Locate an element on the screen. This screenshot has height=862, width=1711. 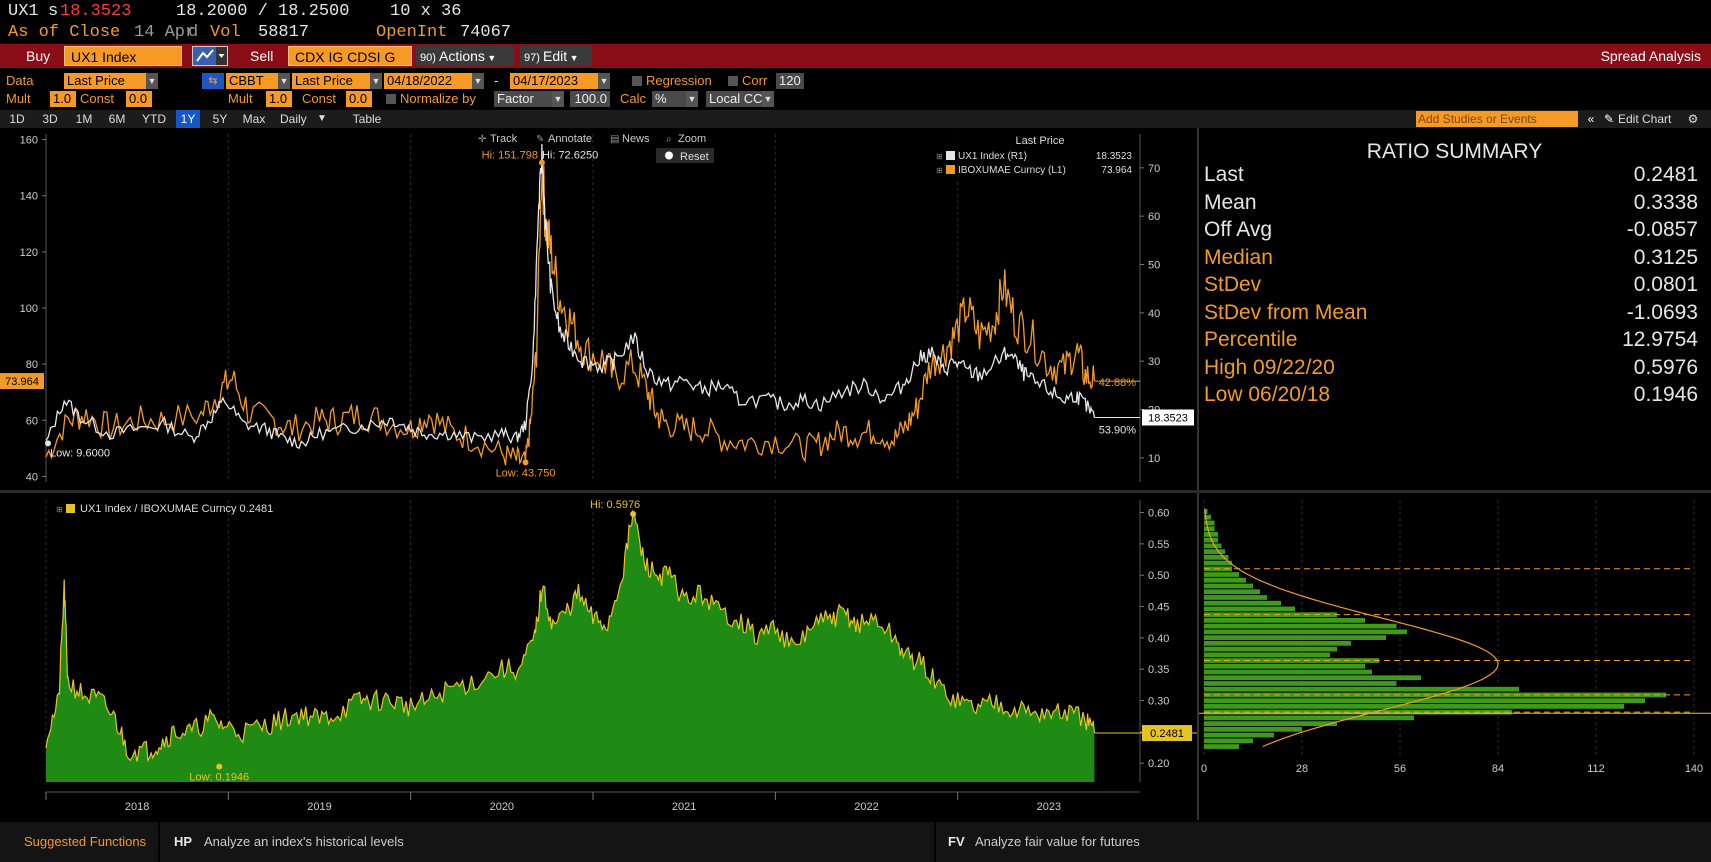
summary-label: Percentile is located at coordinates (1251, 339).